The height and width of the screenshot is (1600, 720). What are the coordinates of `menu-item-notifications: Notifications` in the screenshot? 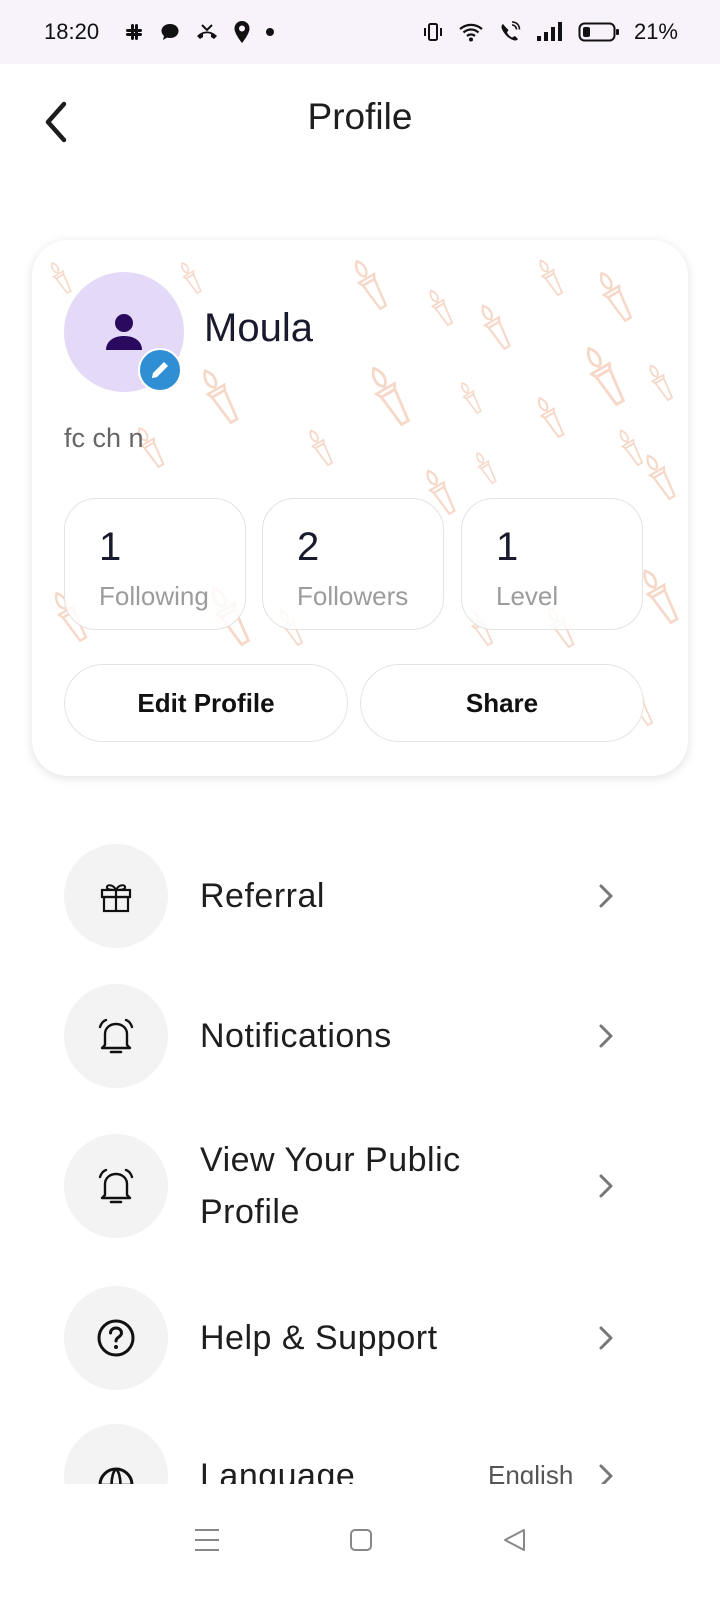 It's located at (344, 1036).